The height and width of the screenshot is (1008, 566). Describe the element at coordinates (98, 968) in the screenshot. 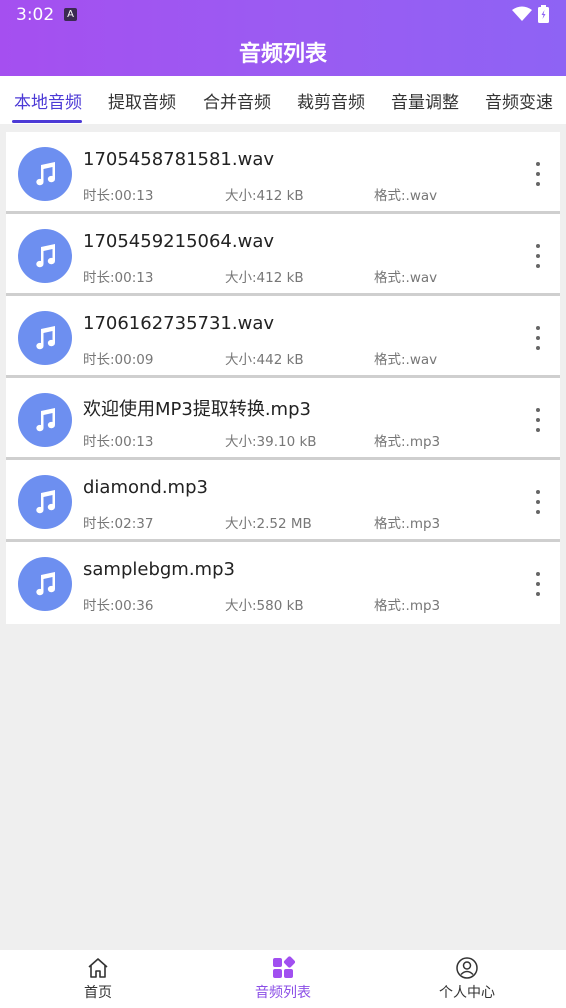

I see `home-icon` at that location.